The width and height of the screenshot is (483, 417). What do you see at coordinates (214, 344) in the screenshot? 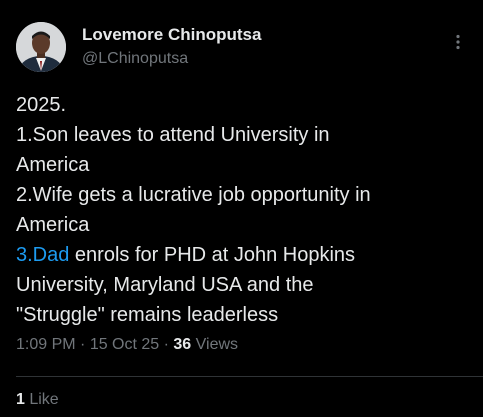
I see `views-label: Views` at bounding box center [214, 344].